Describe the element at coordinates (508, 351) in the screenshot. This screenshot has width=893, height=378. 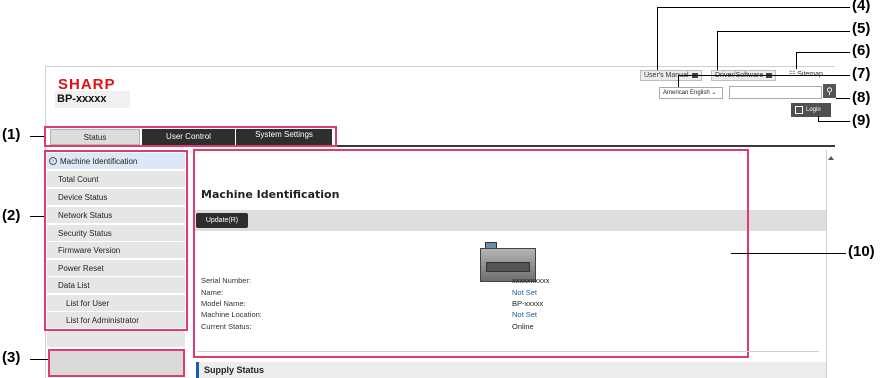
I see `section-divider` at that location.